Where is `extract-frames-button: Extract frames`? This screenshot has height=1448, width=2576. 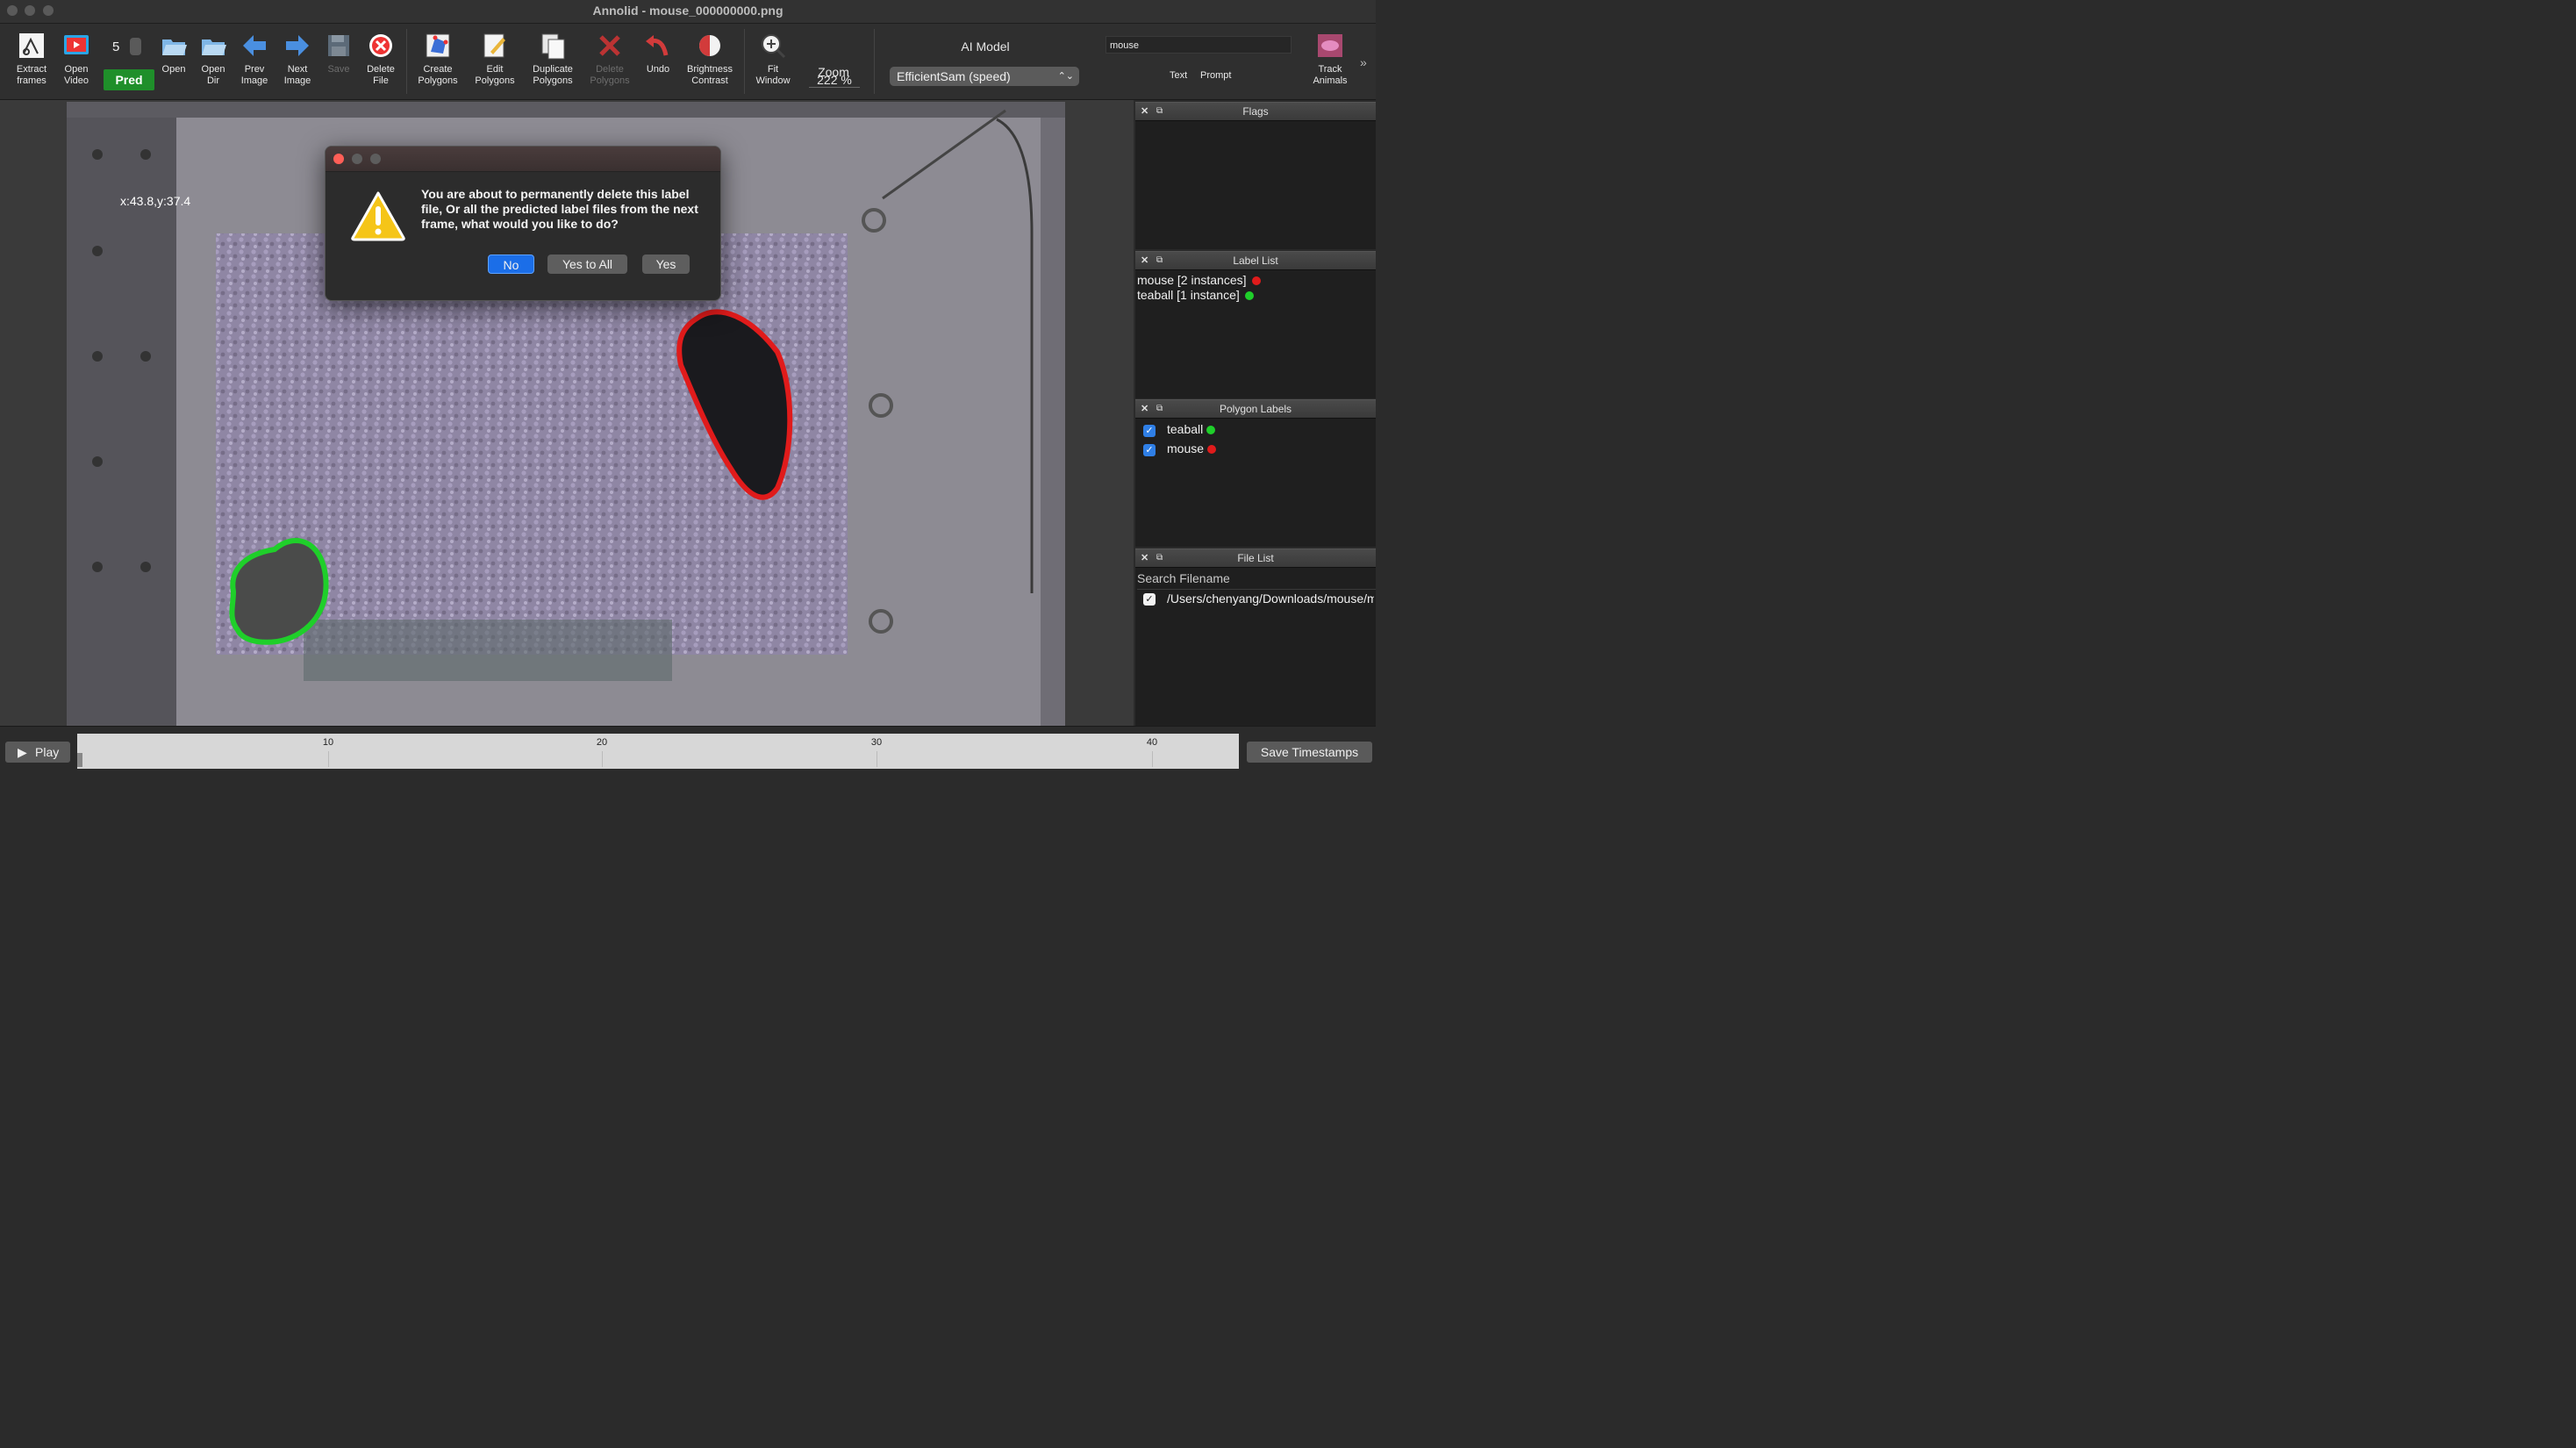
extract-frames-button: Extract frames is located at coordinates (31, 57).